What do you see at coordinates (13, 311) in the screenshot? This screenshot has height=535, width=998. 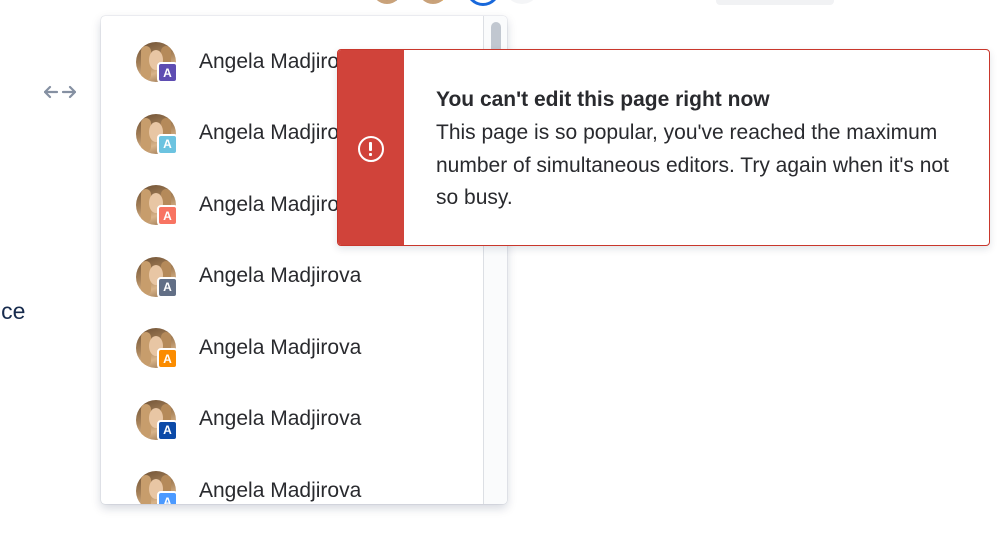 I see `page-text-fragment: ice` at bounding box center [13, 311].